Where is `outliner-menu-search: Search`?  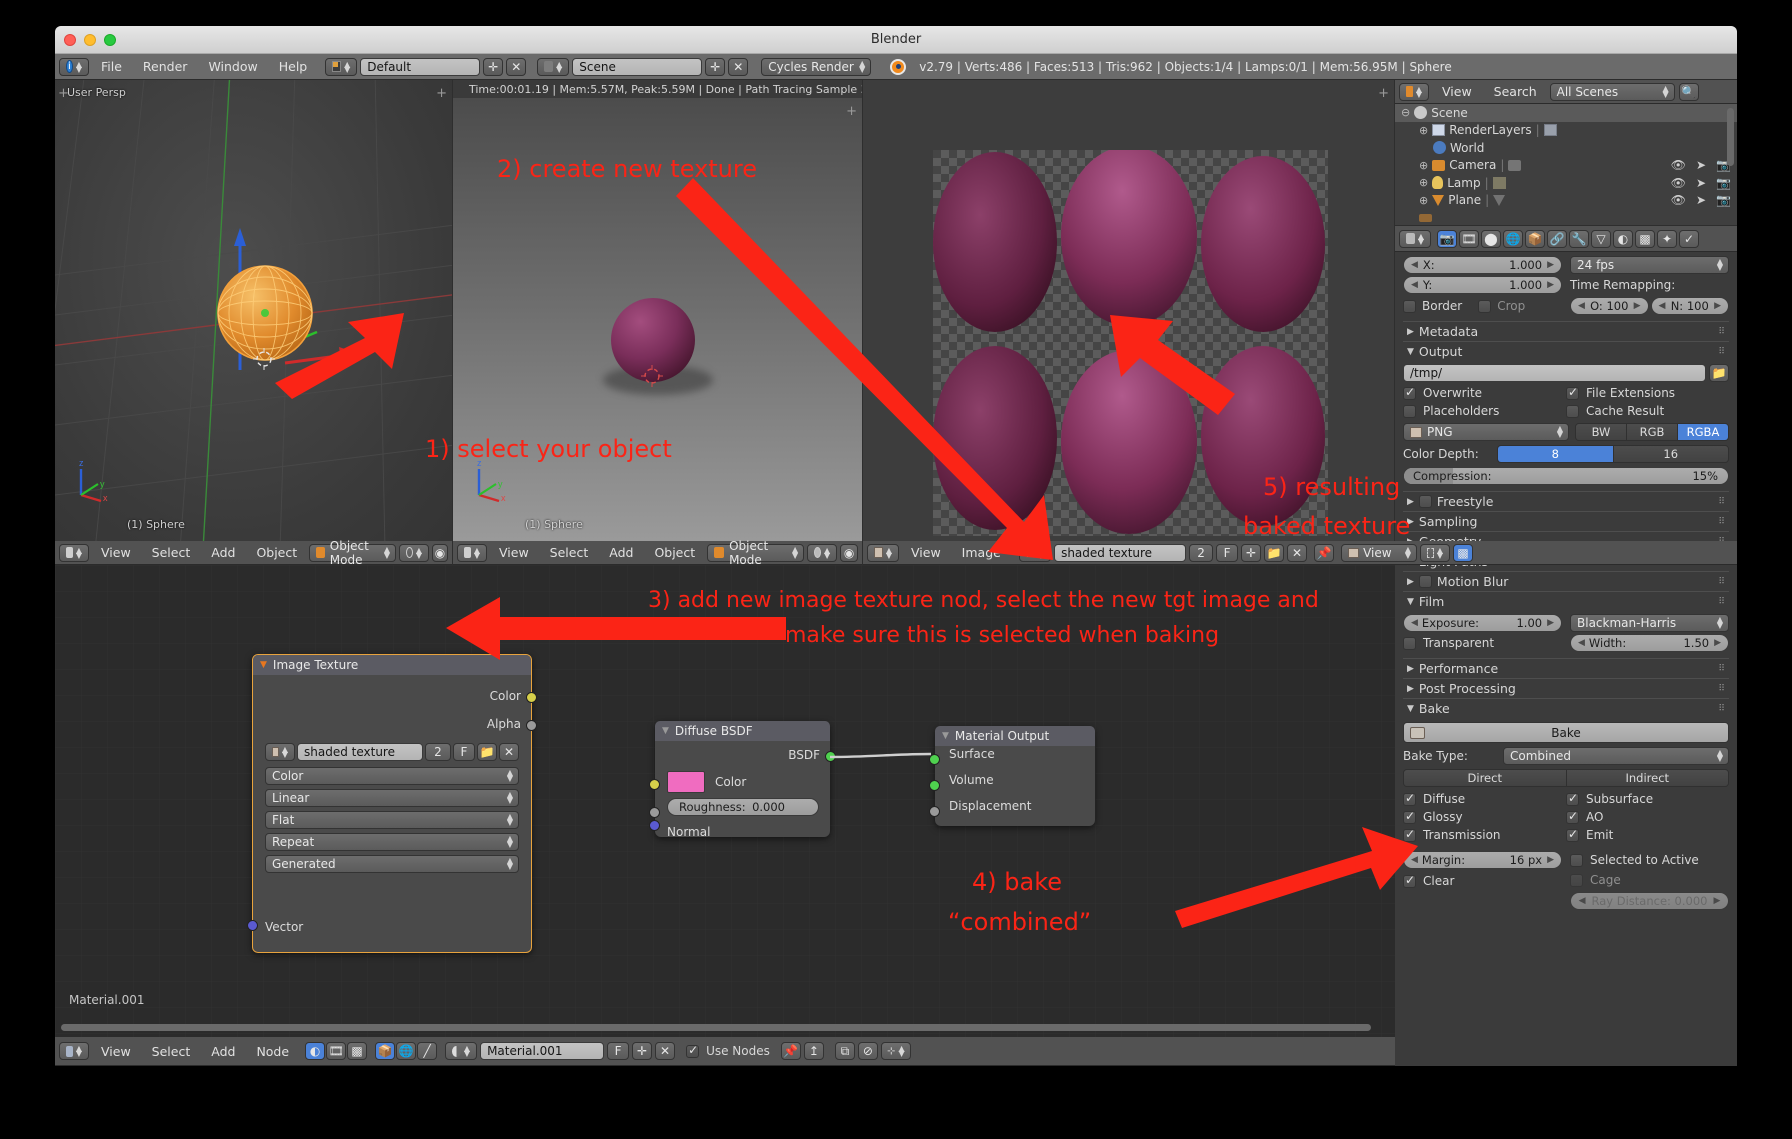 outliner-menu-search: Search is located at coordinates (1515, 91).